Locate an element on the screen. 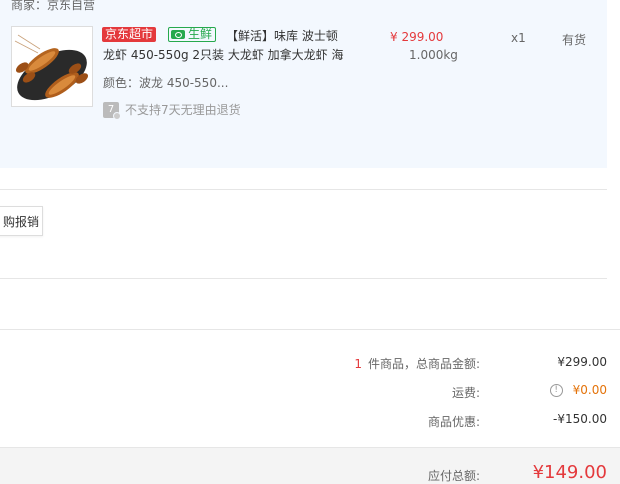 This screenshot has width=620, height=484. jd-supermarket-badge: 京东超市 is located at coordinates (129, 34).